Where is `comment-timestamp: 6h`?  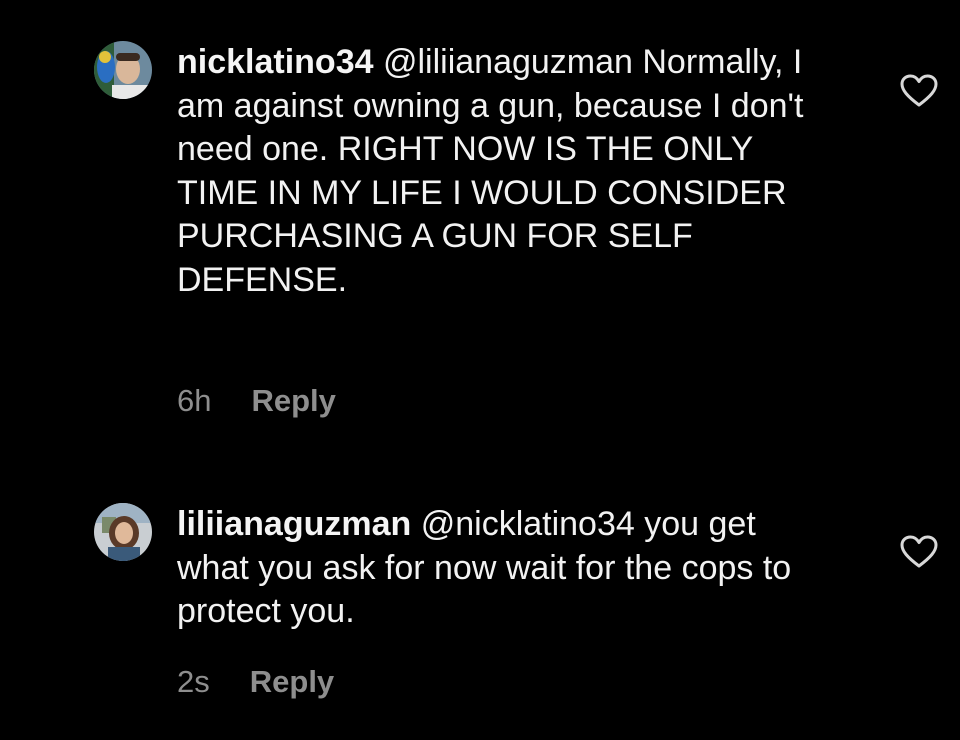 comment-timestamp: 6h is located at coordinates (194, 400).